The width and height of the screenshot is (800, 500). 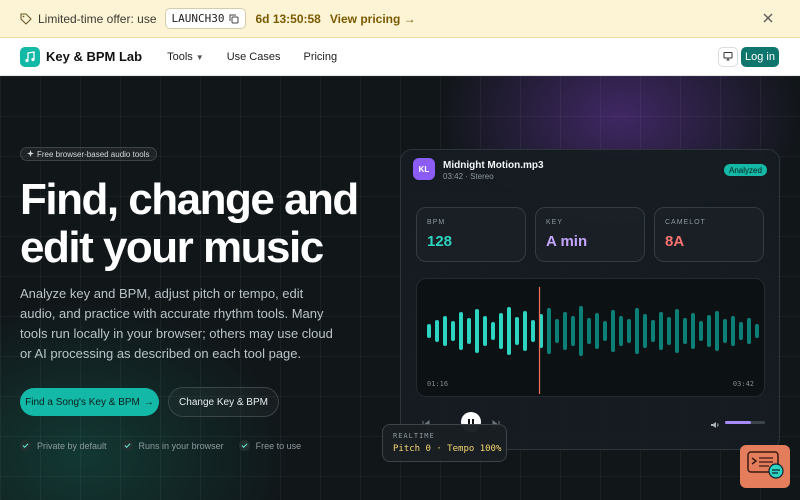 What do you see at coordinates (94, 56) in the screenshot?
I see `brand-name: Key & BPM Lab` at bounding box center [94, 56].